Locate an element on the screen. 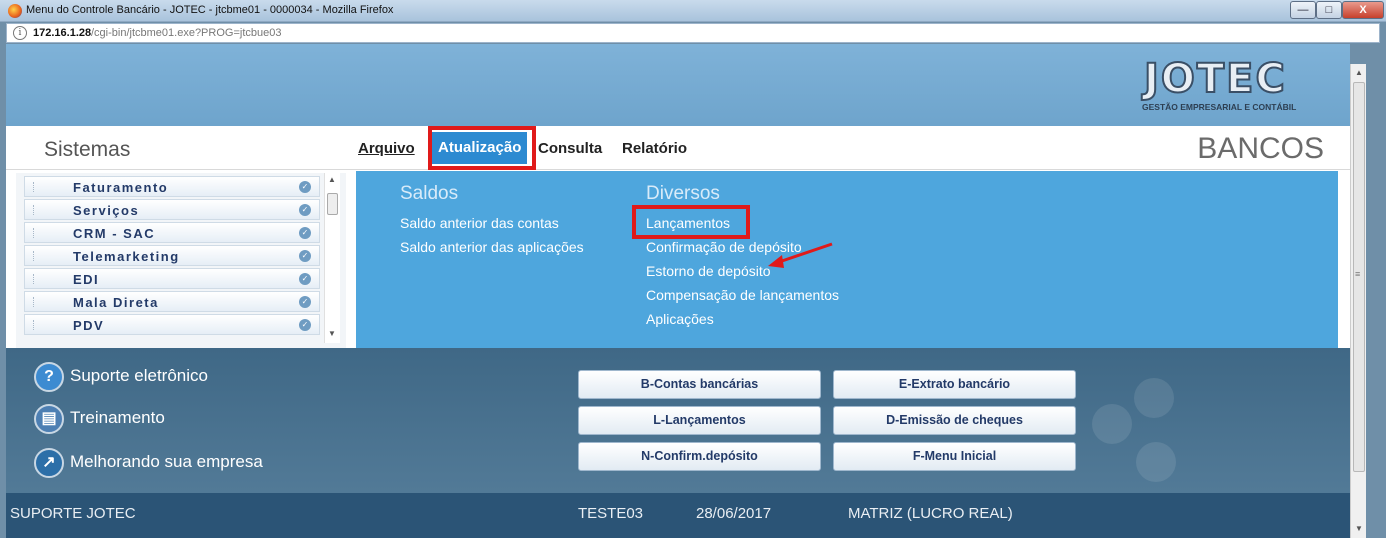 The width and height of the screenshot is (1386, 538). info-icon: i is located at coordinates (20, 33).